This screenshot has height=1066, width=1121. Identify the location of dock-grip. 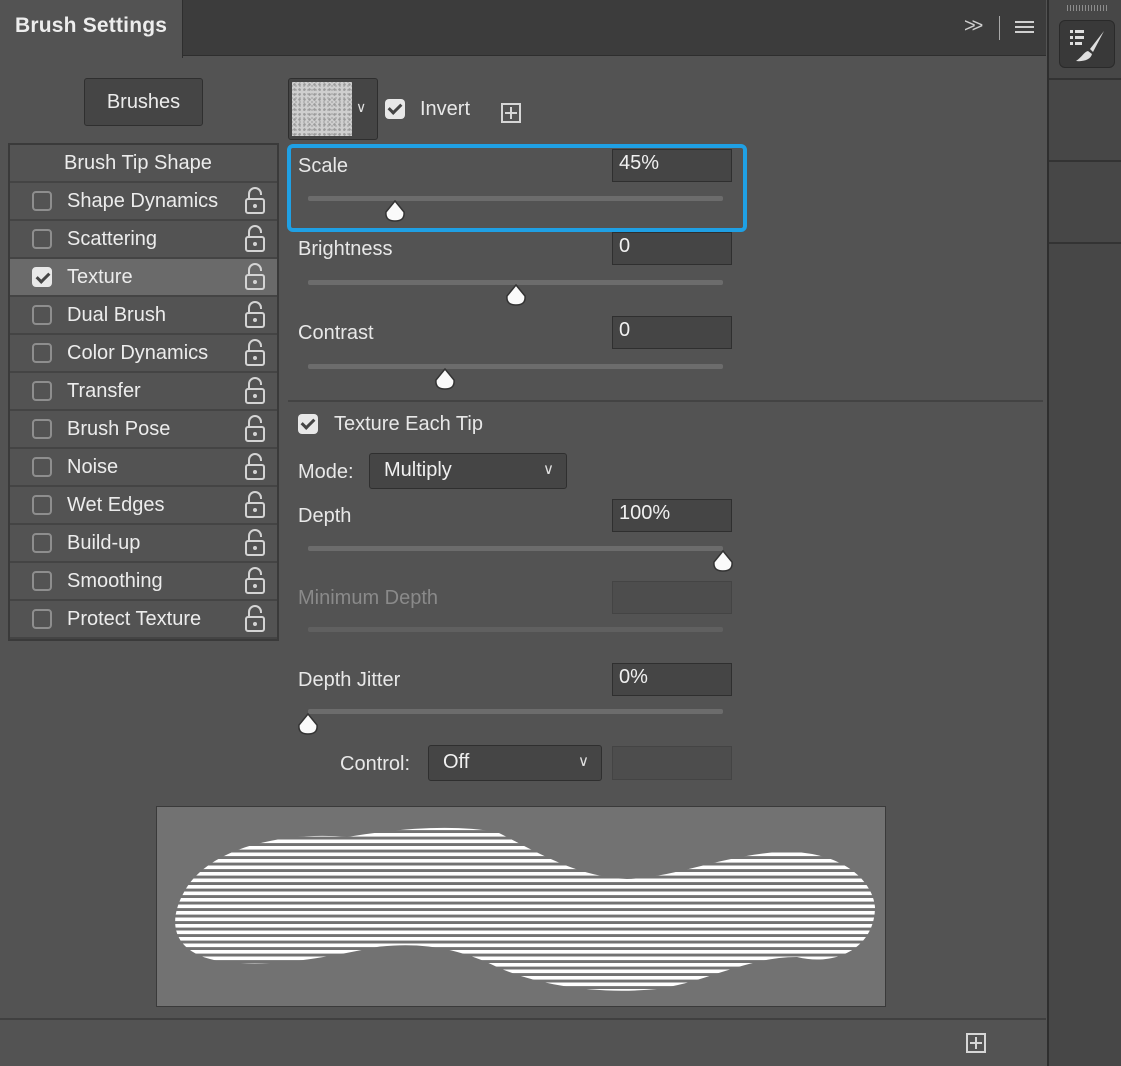
(1087, 8).